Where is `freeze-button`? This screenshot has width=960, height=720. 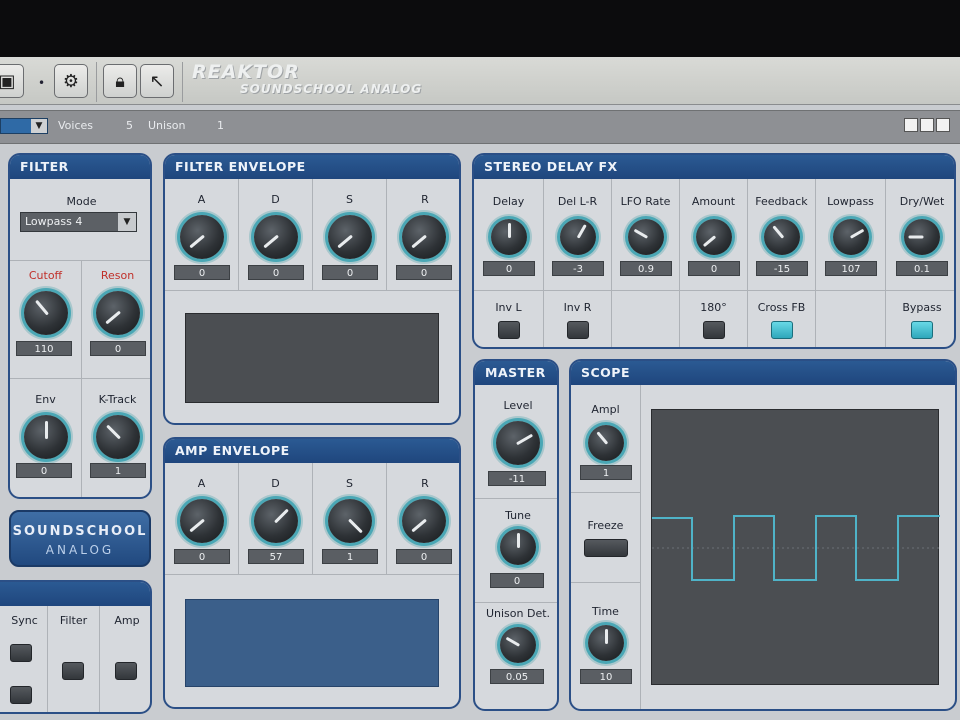 freeze-button is located at coordinates (606, 548).